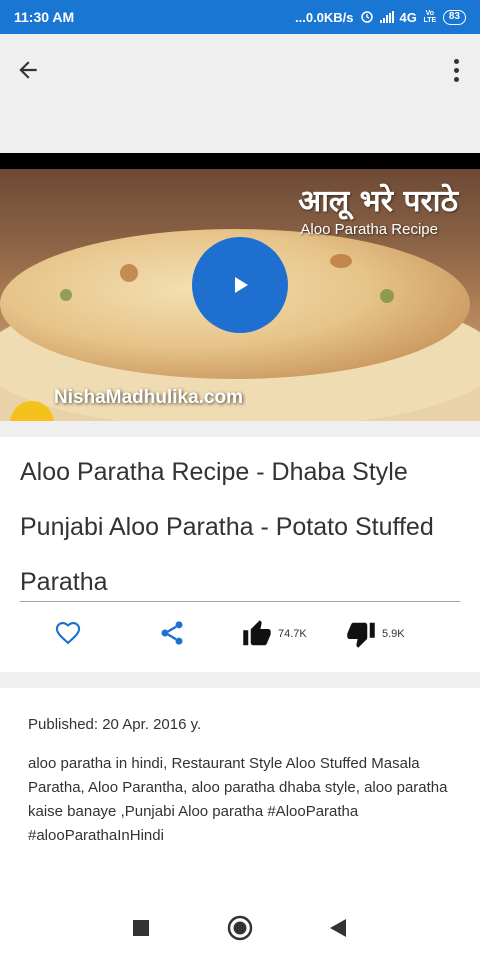 The width and height of the screenshot is (480, 960). I want to click on arrow-back-icon, so click(28, 70).